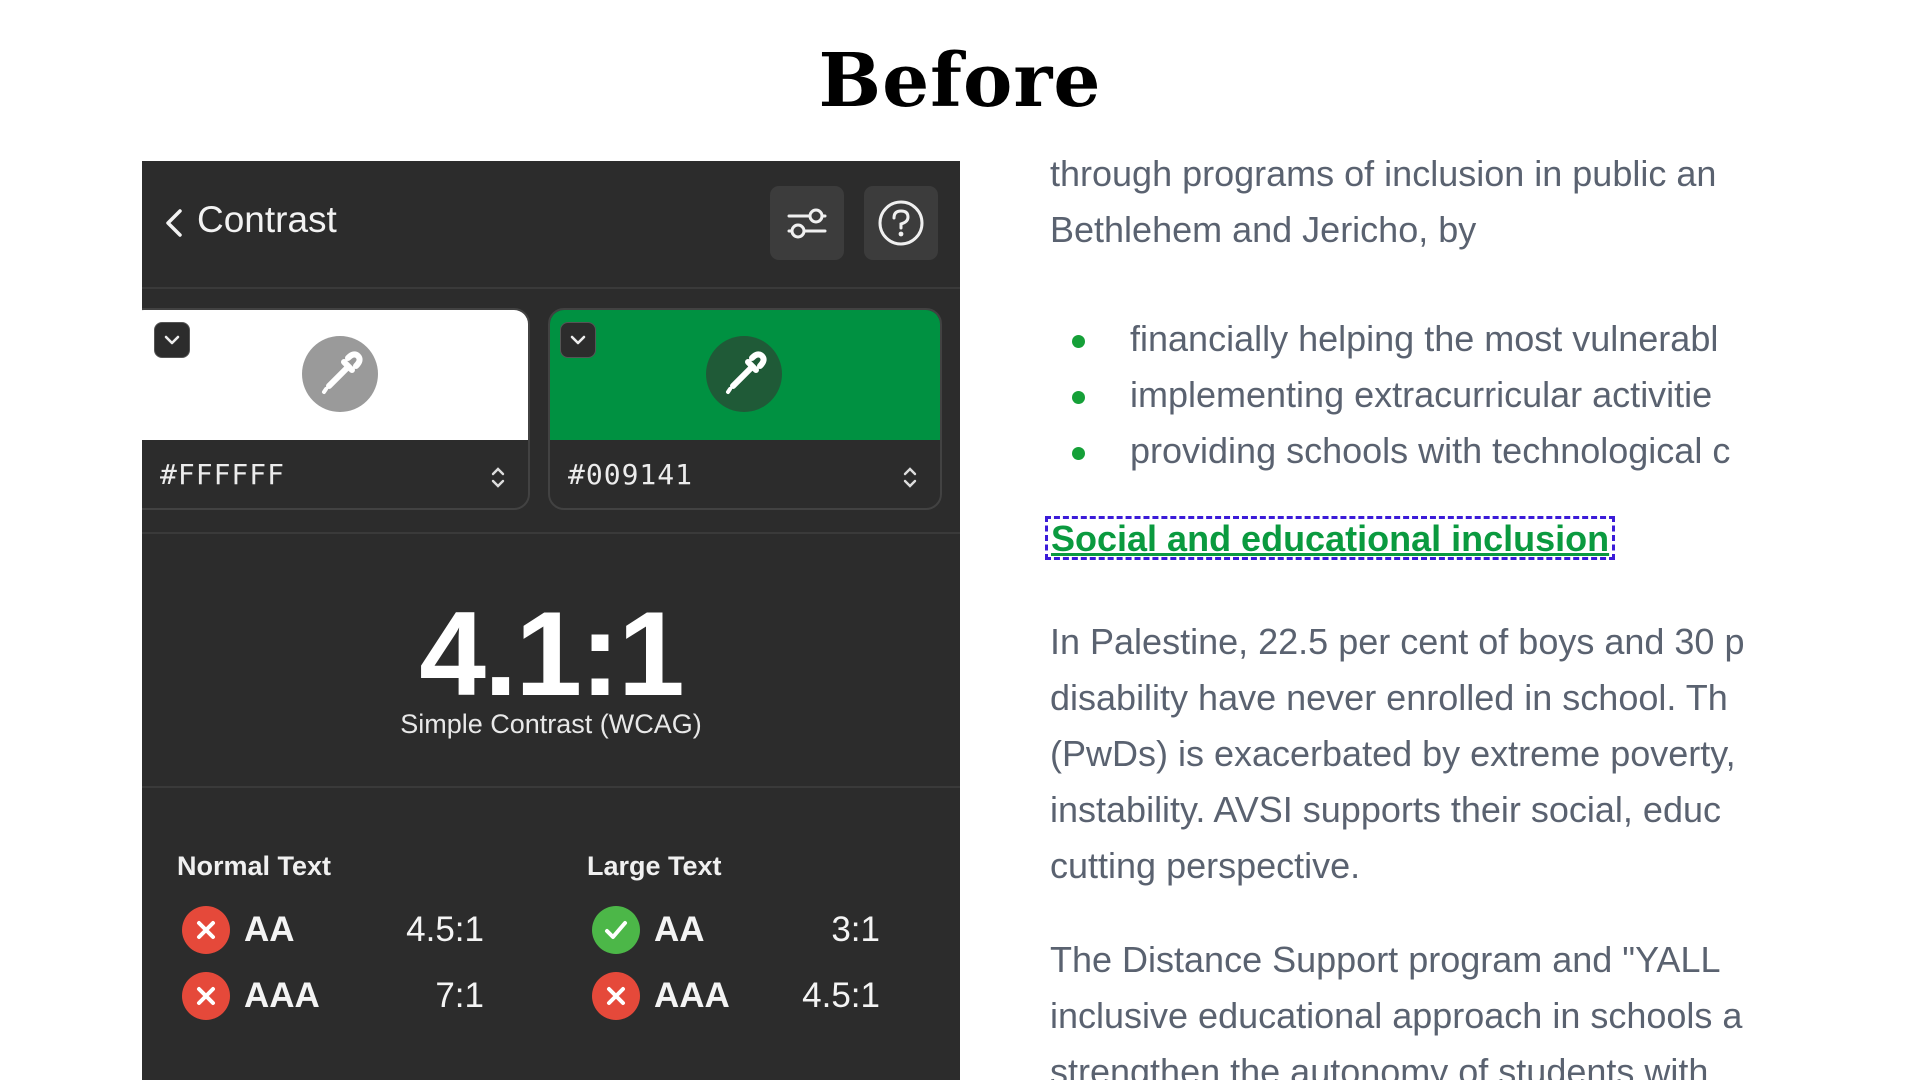 Image resolution: width=1920 pixels, height=1080 pixels. I want to click on foreground-dropdown-button, so click(578, 340).